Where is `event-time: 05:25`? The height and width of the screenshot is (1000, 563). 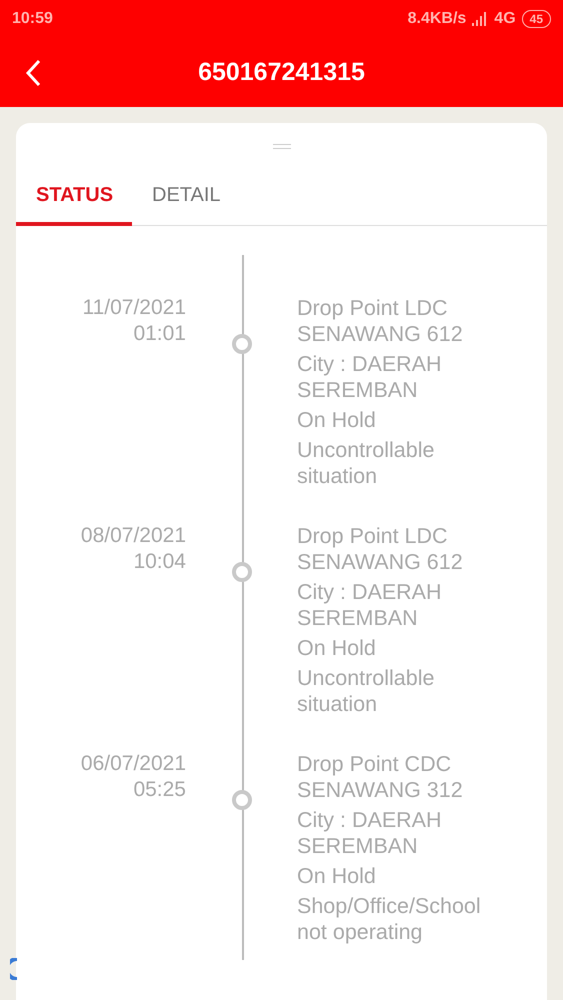
event-time: 05:25 is located at coordinates (159, 789).